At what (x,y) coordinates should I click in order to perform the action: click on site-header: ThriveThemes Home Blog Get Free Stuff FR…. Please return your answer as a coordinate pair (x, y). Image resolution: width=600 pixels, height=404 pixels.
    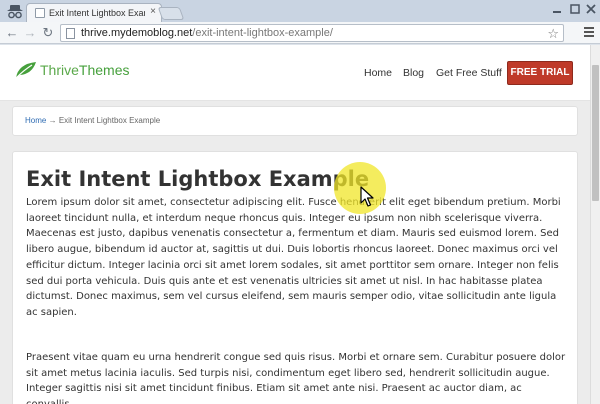
    Looking at the image, I should click on (295, 73).